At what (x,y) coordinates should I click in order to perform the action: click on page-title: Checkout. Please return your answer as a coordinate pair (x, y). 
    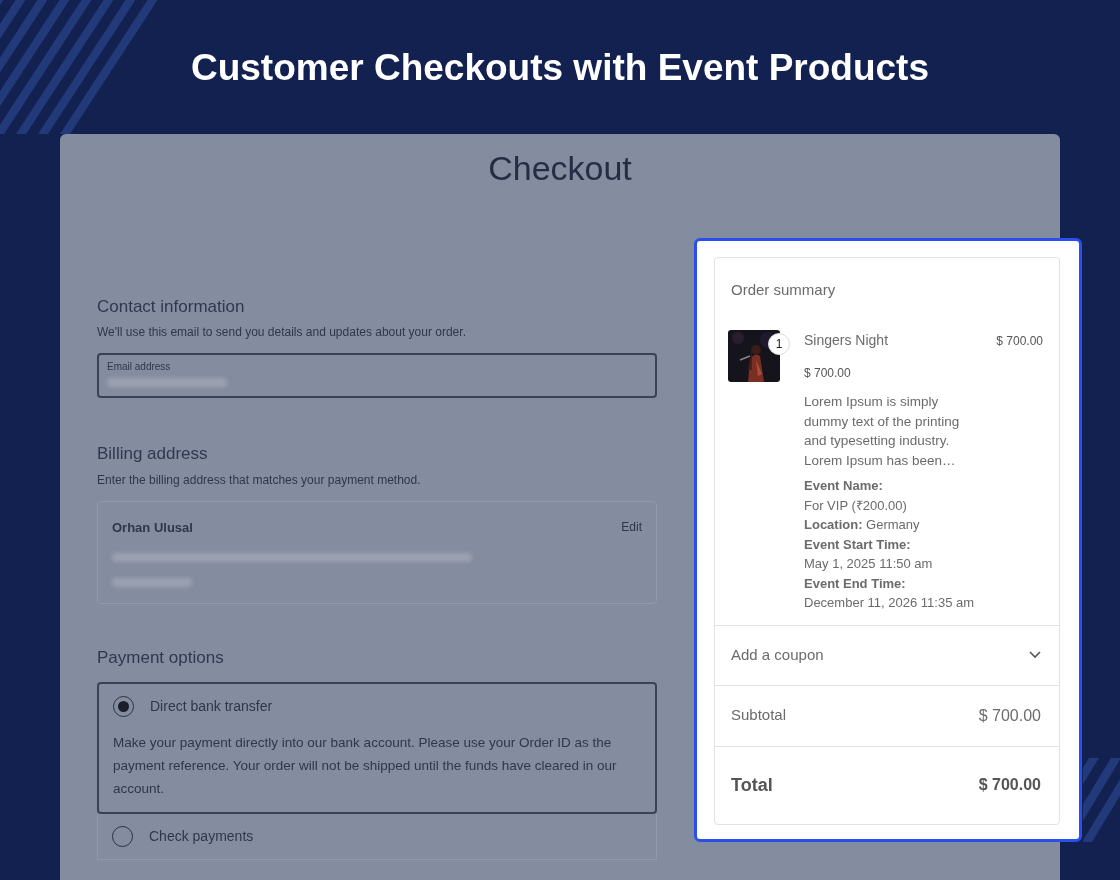
    Looking at the image, I should click on (560, 168).